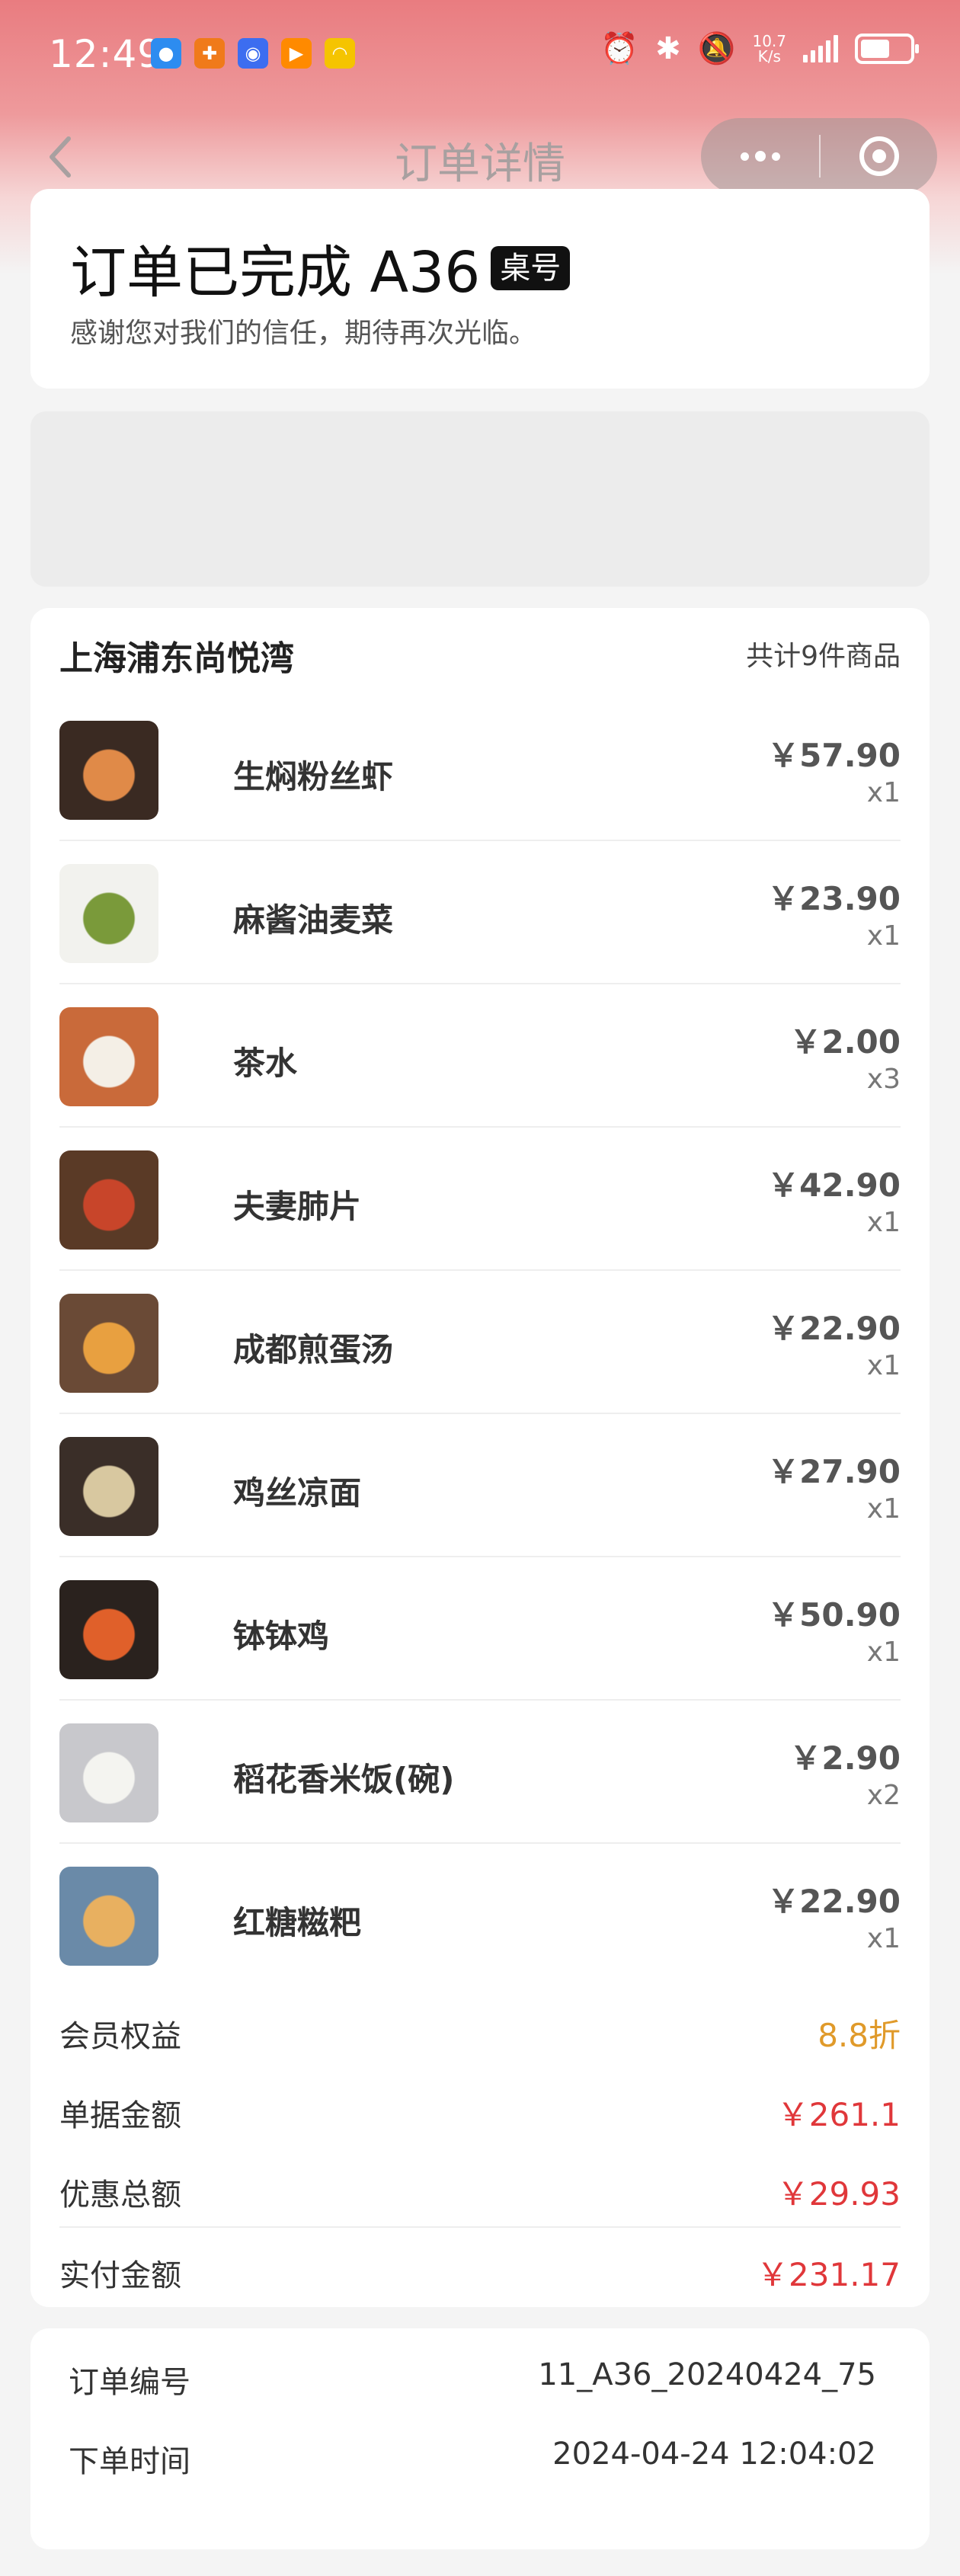  Describe the element at coordinates (176, 658) in the screenshot. I see `store-name: 上海浦东尚悦湾` at that location.